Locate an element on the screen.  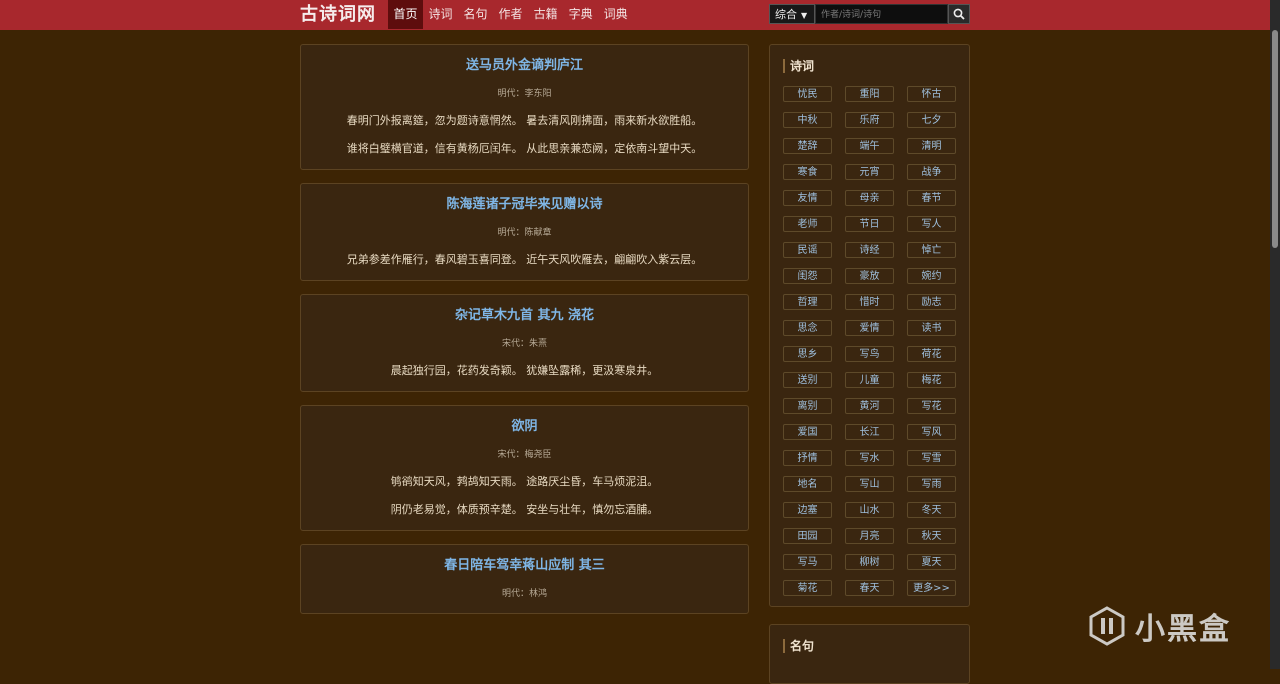
poem-author: 宋代：朱熹 is located at coordinates (524, 344).